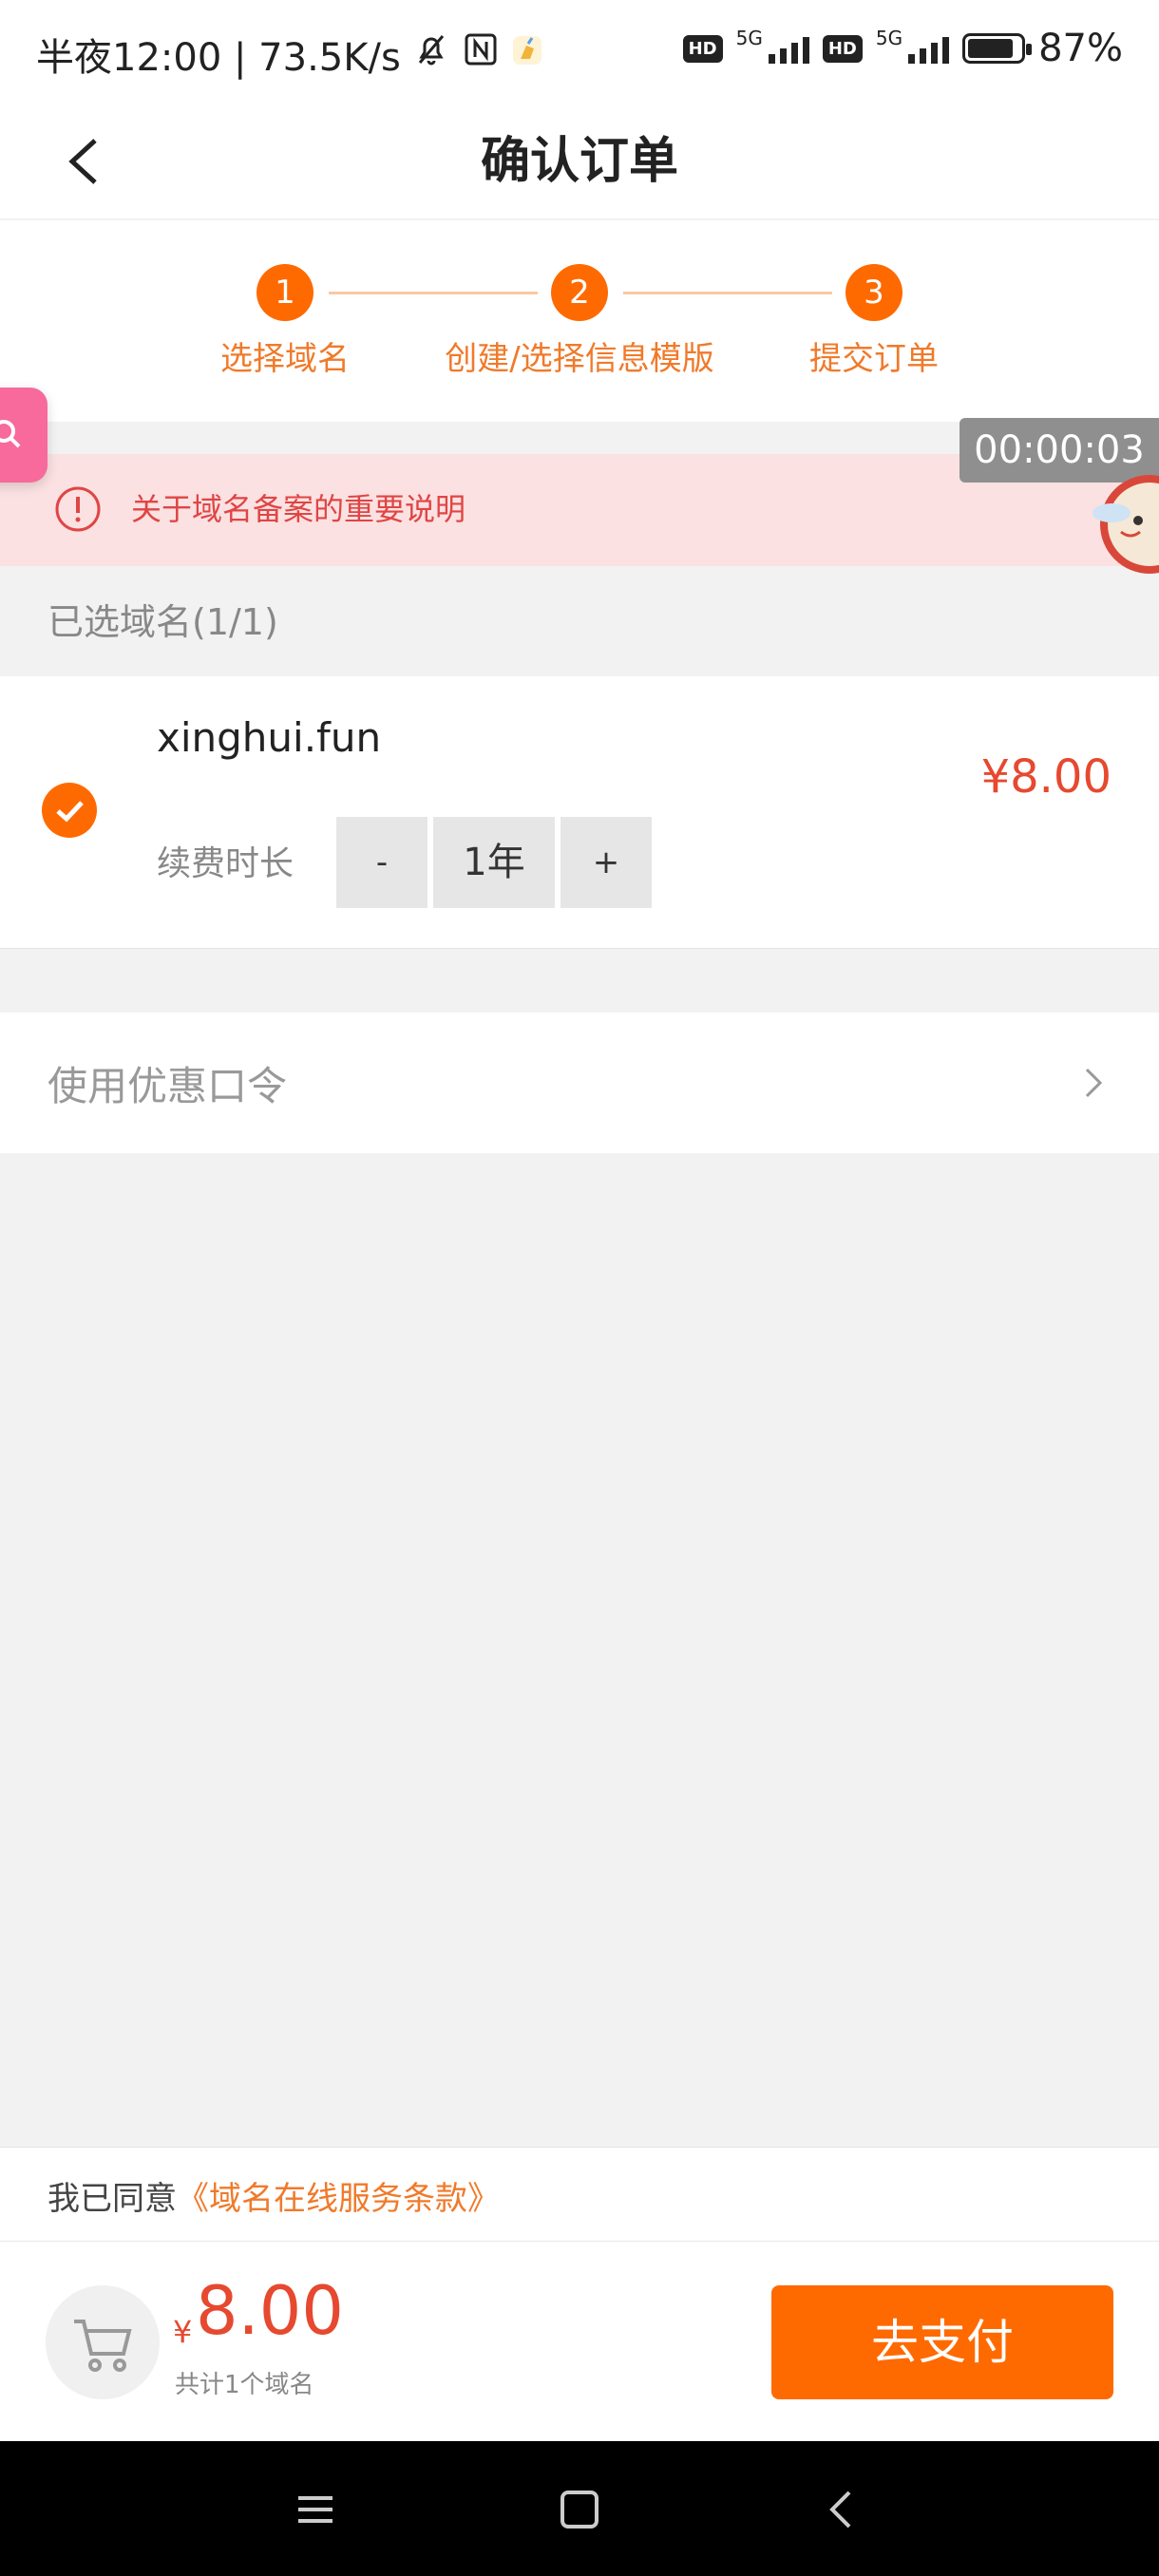 Image resolution: width=1159 pixels, height=2576 pixels. What do you see at coordinates (1046, 777) in the screenshot?
I see `domain-price: ¥8.00` at bounding box center [1046, 777].